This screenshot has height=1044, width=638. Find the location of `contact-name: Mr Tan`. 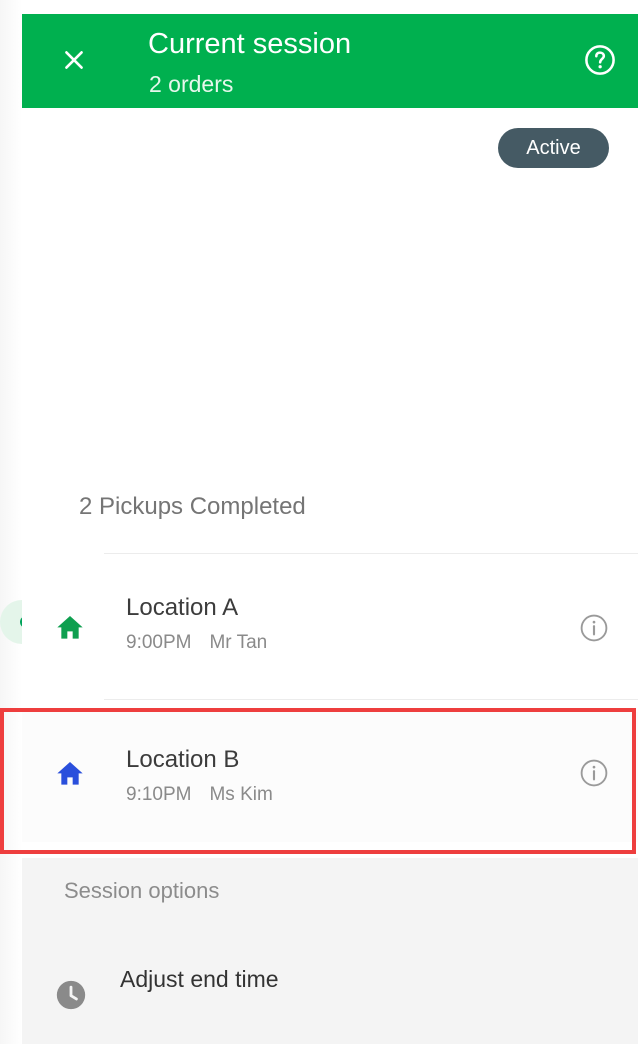

contact-name: Mr Tan is located at coordinates (238, 642).